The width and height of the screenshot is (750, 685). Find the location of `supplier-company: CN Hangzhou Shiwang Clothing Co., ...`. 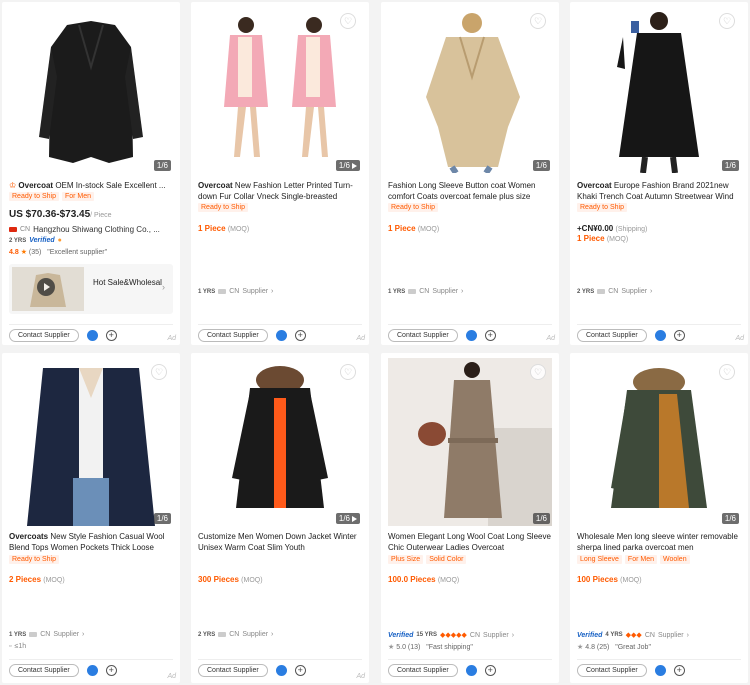

supplier-company: CN Hangzhou Shiwang Clothing Co., ... is located at coordinates (84, 229).